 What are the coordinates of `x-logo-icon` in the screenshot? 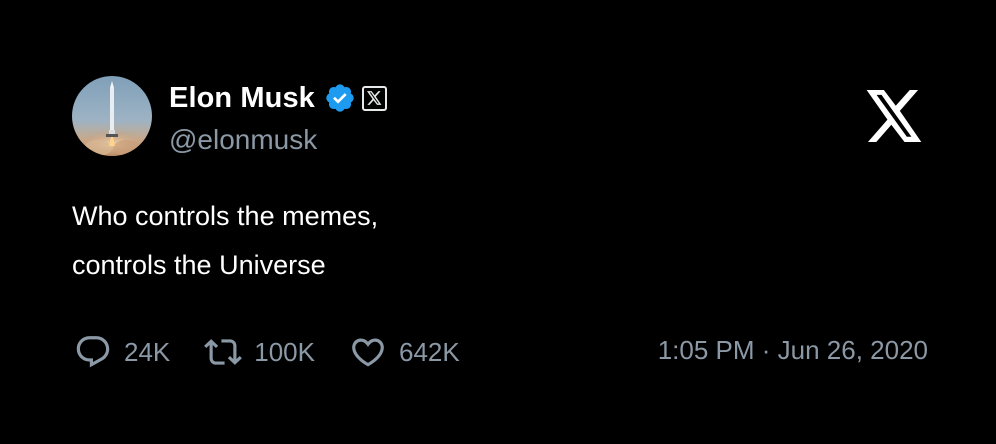 It's located at (895, 116).